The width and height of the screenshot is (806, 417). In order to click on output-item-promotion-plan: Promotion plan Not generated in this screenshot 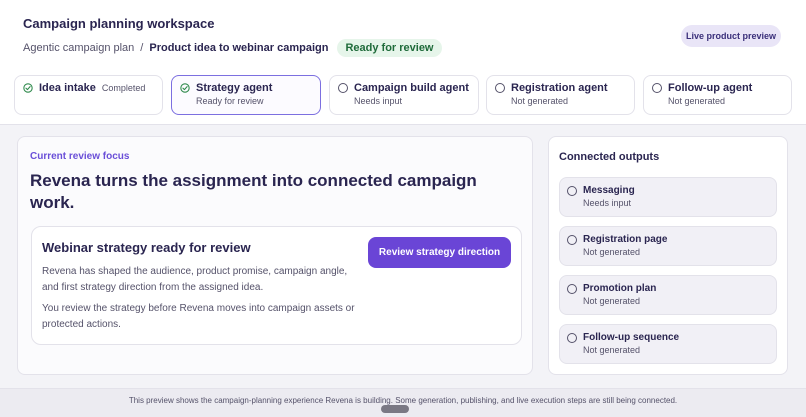, I will do `click(668, 295)`.